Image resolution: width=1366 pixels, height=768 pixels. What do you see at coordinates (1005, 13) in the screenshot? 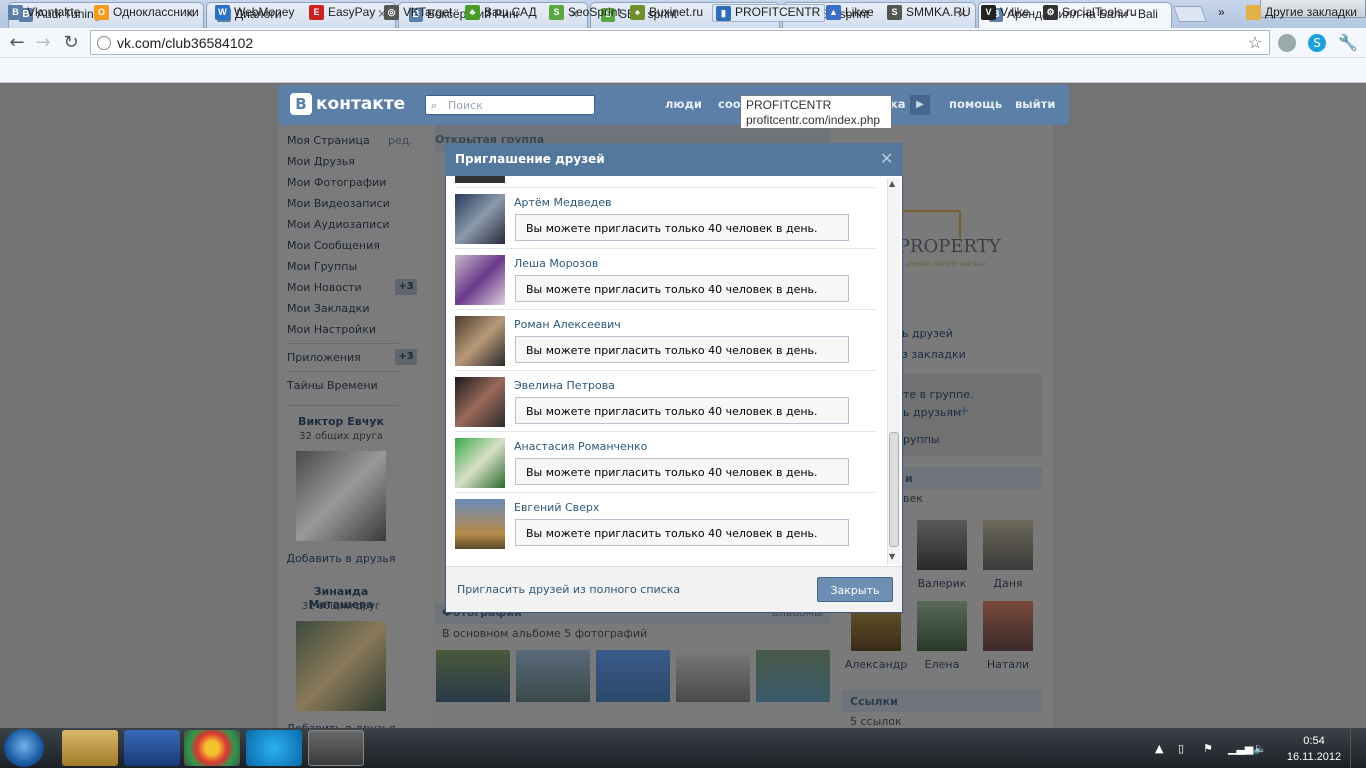
I see `bookmark-vlike: V V-like` at bounding box center [1005, 13].